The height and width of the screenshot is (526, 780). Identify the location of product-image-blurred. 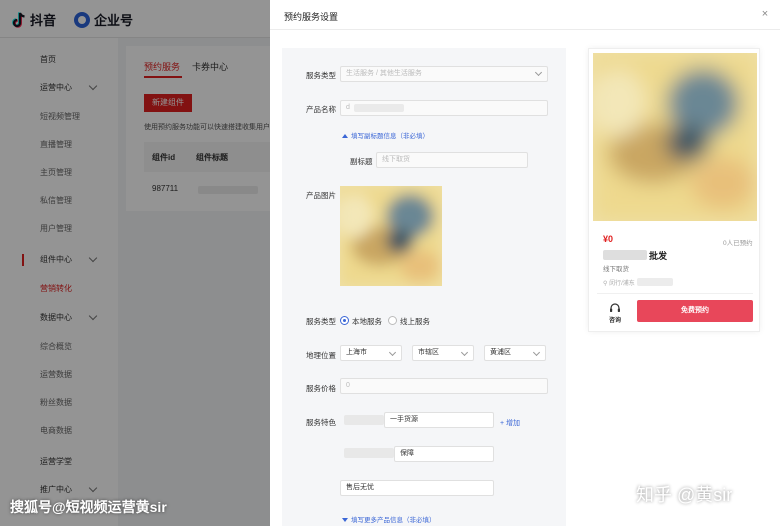
(391, 236).